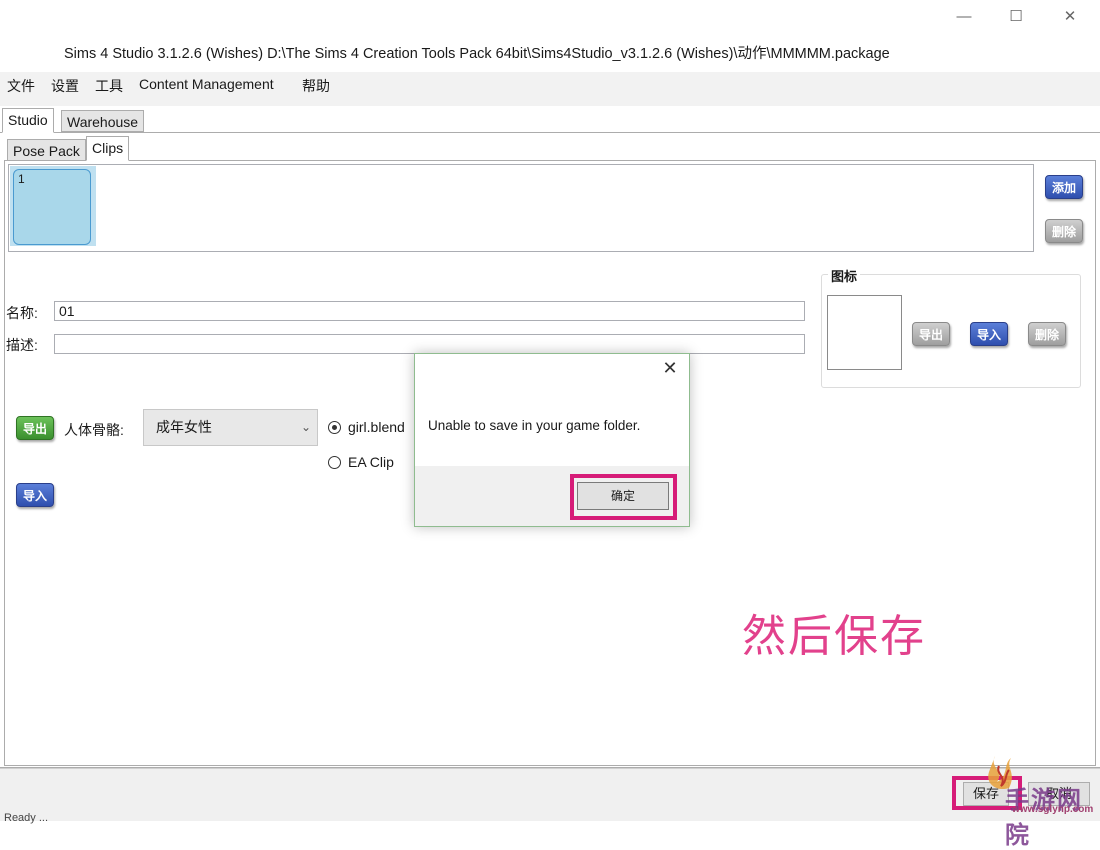 The width and height of the screenshot is (1100, 850). I want to click on maximize-button: ☐, so click(1016, 17).